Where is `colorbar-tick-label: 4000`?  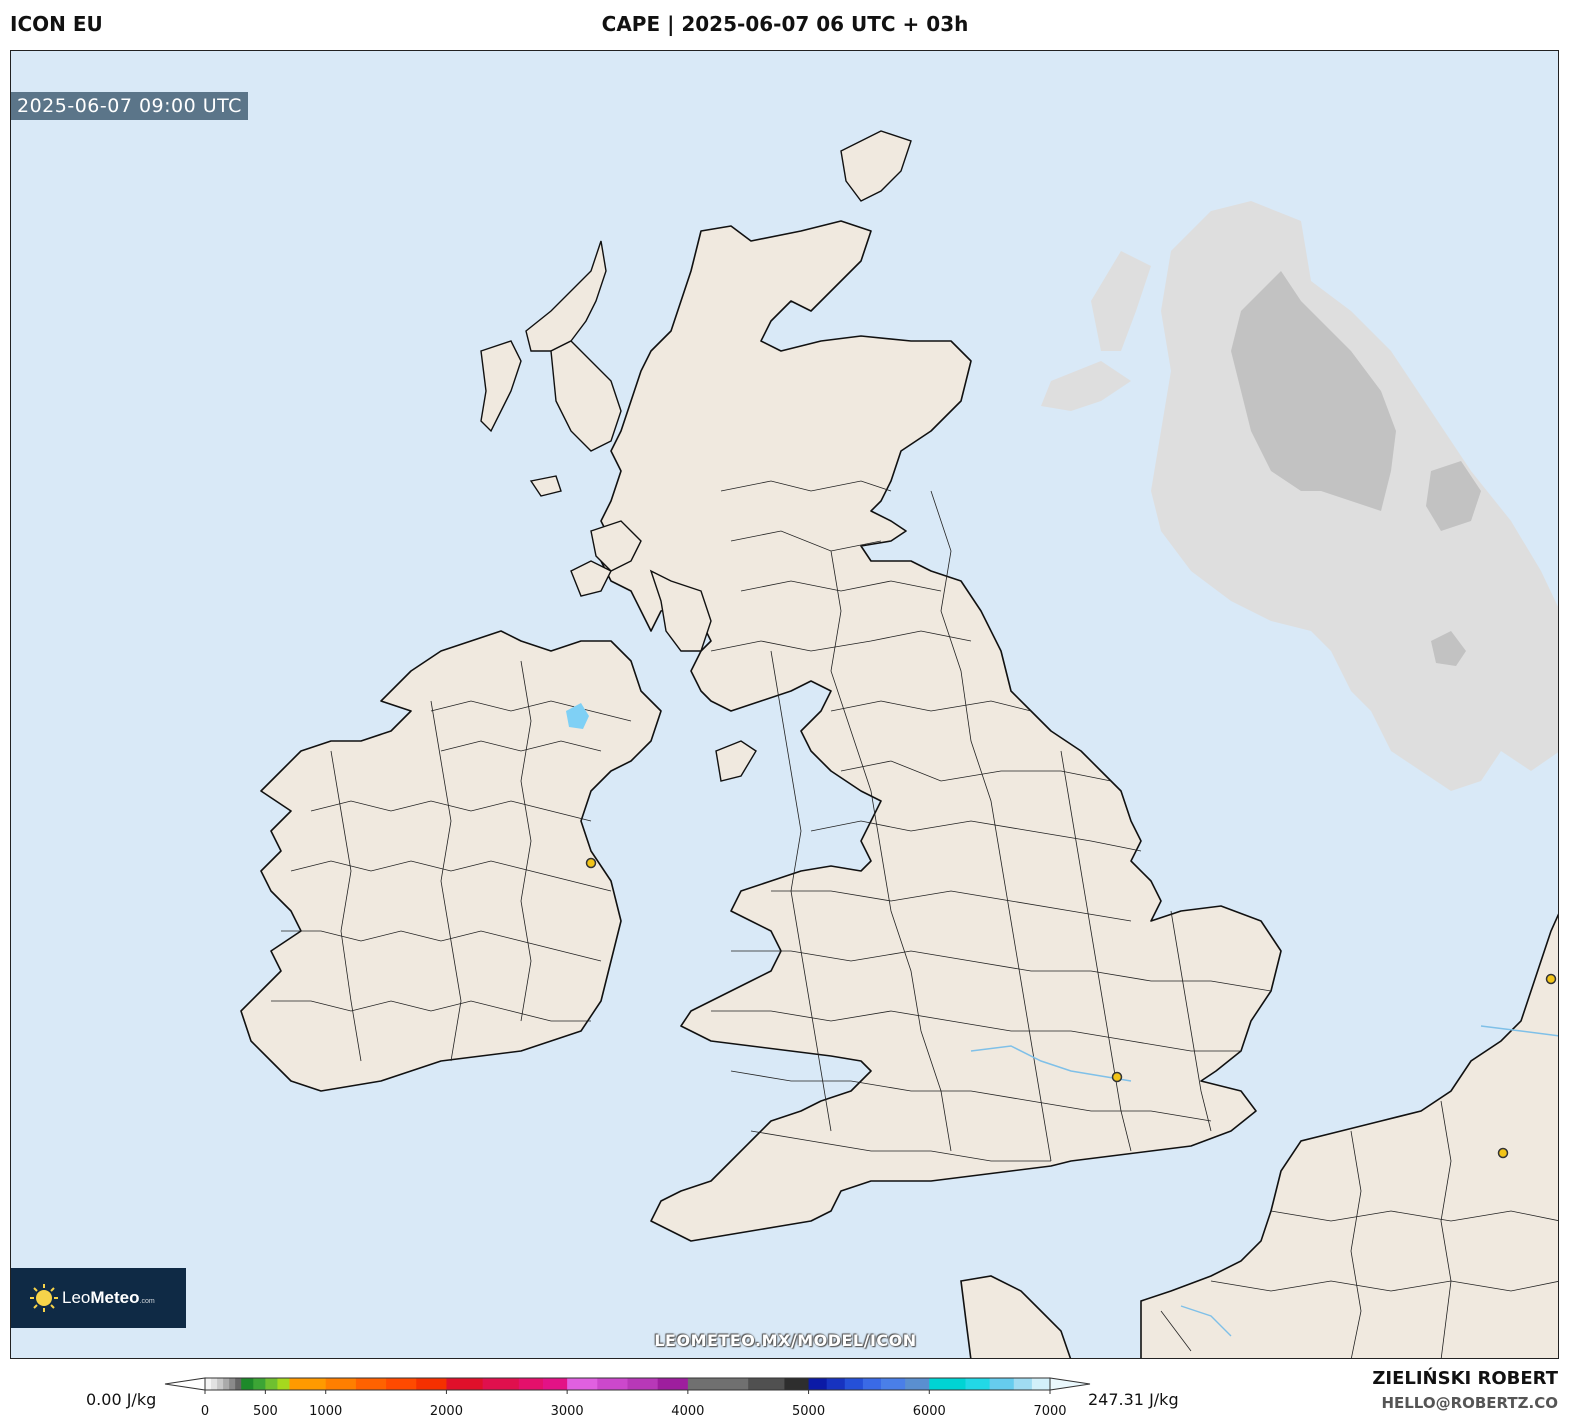
colorbar-tick-label: 4000 is located at coordinates (687, 1411).